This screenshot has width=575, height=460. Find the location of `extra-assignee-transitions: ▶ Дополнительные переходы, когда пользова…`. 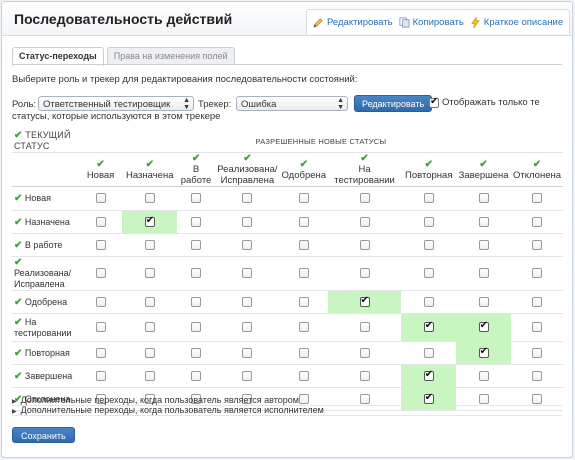

extra-assignee-transitions: ▶ Дополнительные переходы, когда пользова… is located at coordinates (287, 410).